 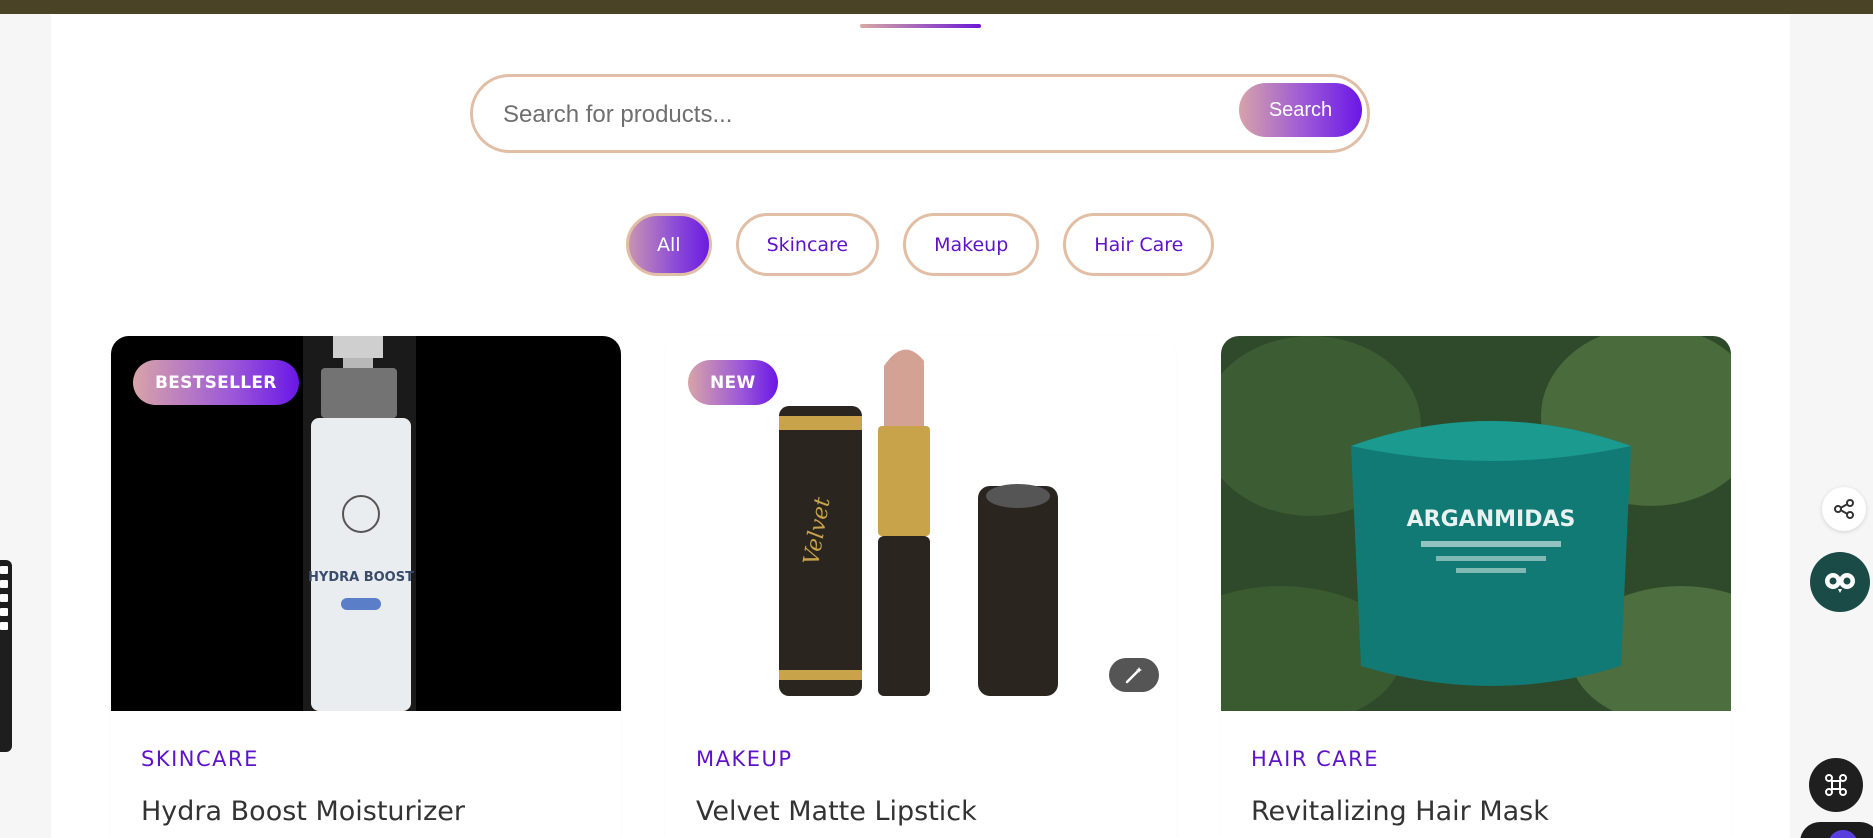 I want to click on new-badge: NEW, so click(x=733, y=382).